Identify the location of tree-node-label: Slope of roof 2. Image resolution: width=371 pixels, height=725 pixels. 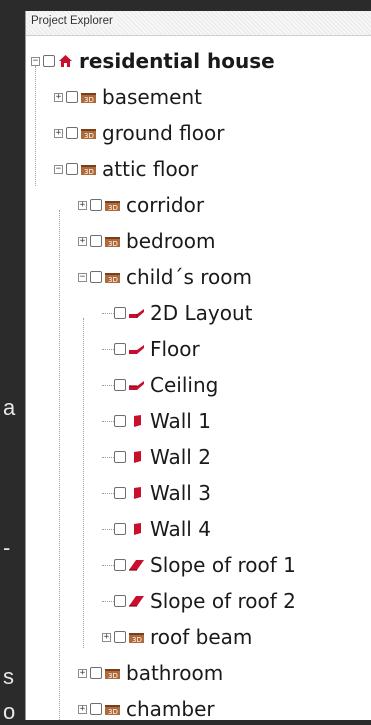
(223, 601).